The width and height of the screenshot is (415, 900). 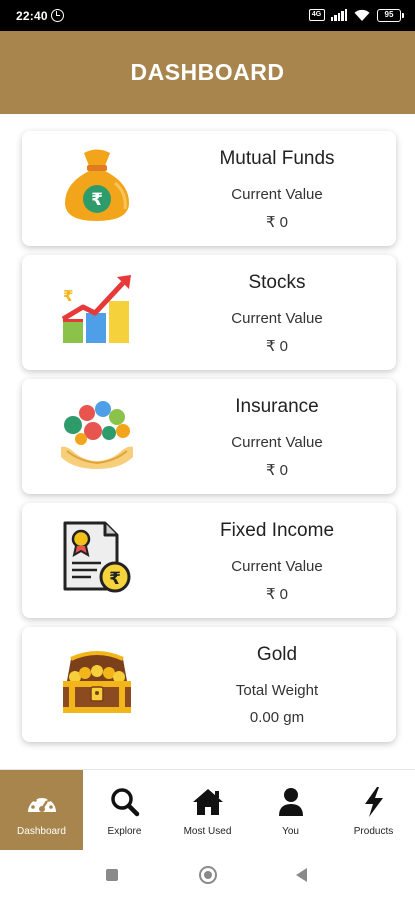 What do you see at coordinates (97, 310) in the screenshot?
I see `bar-chart-growth-icon: ₹` at bounding box center [97, 310].